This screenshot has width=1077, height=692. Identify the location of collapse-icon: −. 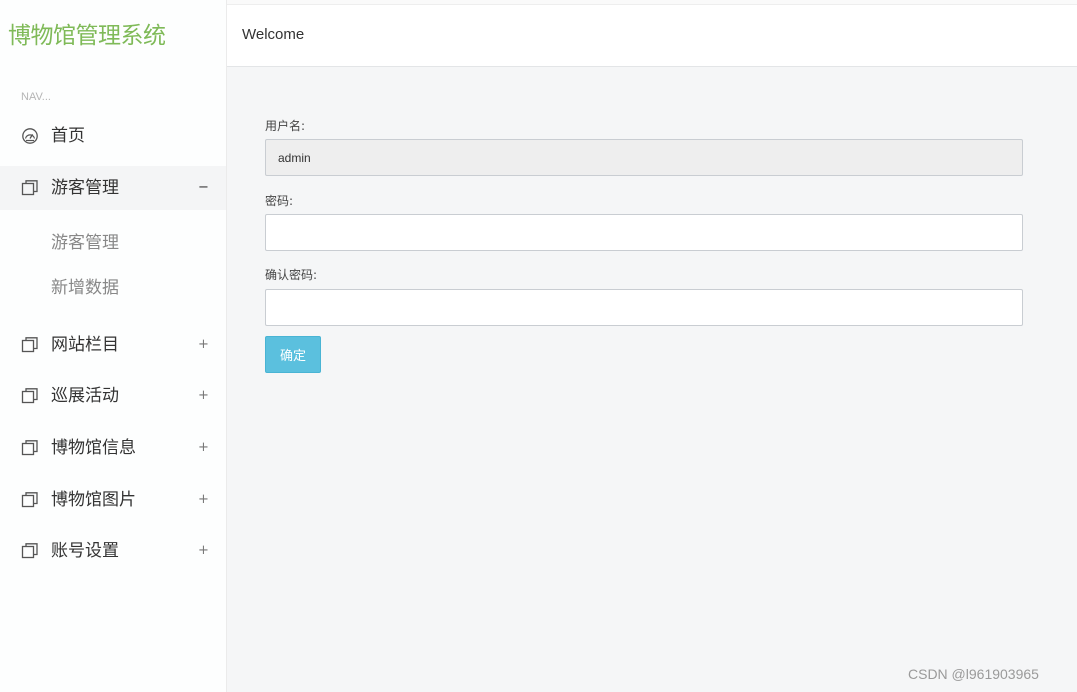
(203, 188).